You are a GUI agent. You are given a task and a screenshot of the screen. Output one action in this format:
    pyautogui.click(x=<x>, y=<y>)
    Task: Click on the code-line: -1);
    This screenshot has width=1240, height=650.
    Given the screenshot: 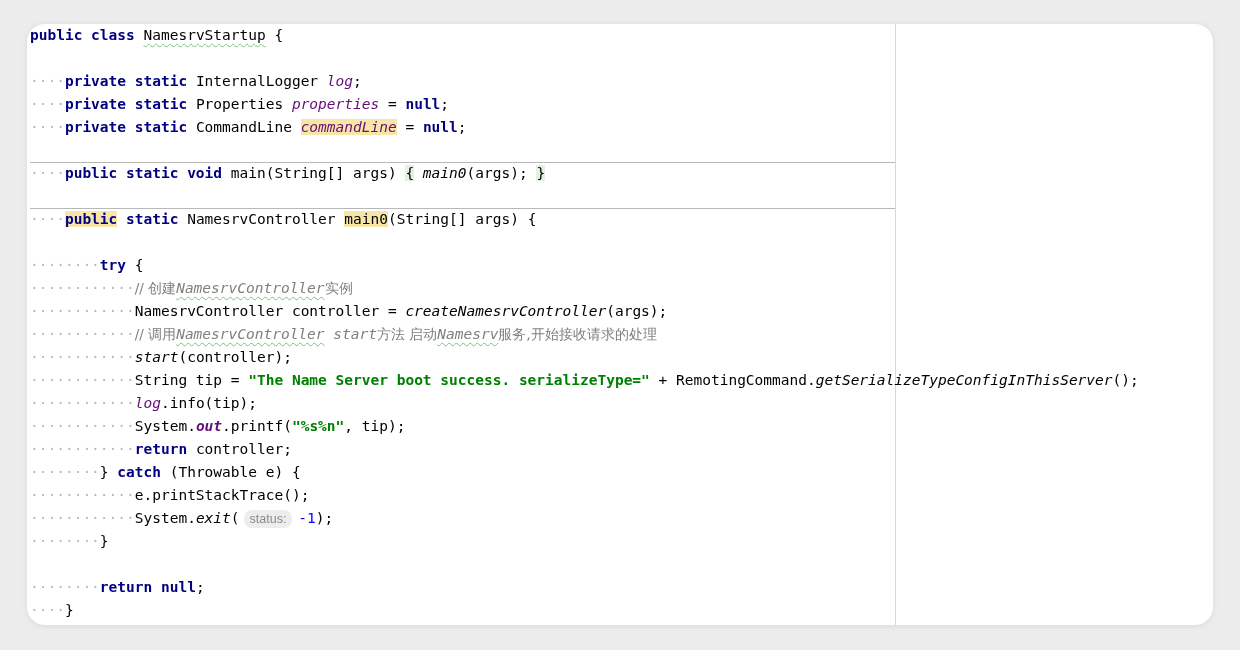 What is the action you would take?
    pyautogui.click(x=316, y=518)
    